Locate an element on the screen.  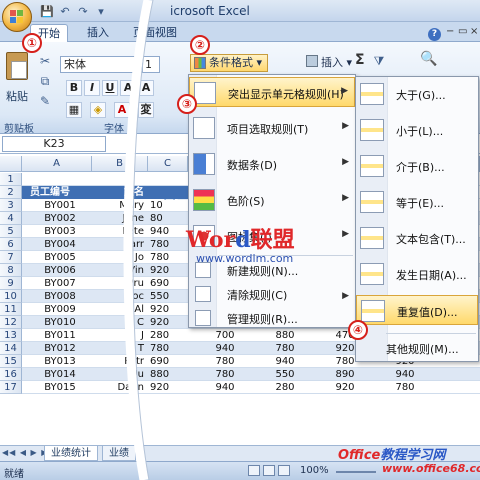
cell-value: 880 is located at coordinates (168, 374).